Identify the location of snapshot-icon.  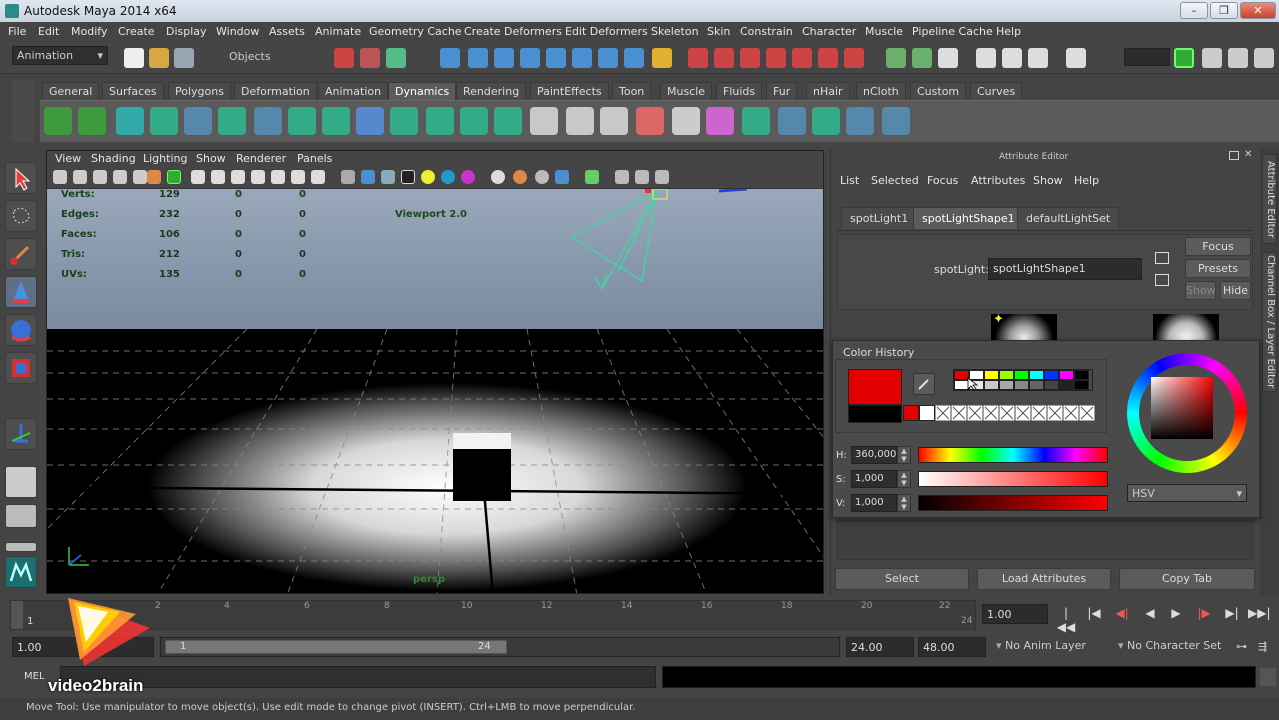
(154, 177).